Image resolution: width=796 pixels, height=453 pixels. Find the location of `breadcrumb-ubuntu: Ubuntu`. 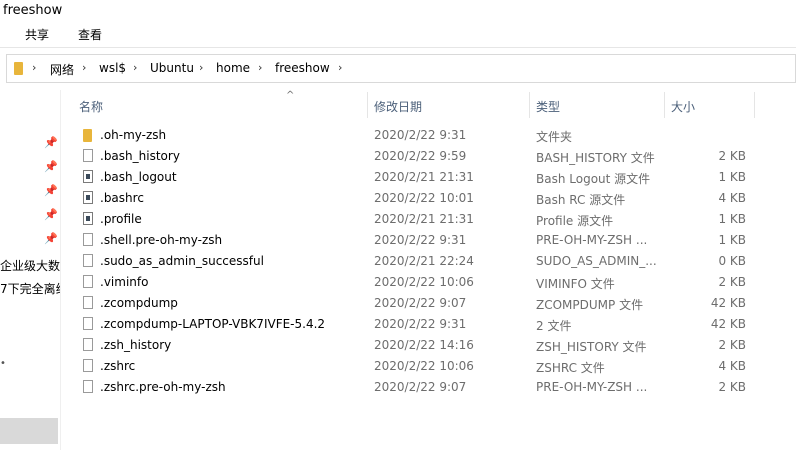

breadcrumb-ubuntu: Ubuntu is located at coordinates (172, 68).